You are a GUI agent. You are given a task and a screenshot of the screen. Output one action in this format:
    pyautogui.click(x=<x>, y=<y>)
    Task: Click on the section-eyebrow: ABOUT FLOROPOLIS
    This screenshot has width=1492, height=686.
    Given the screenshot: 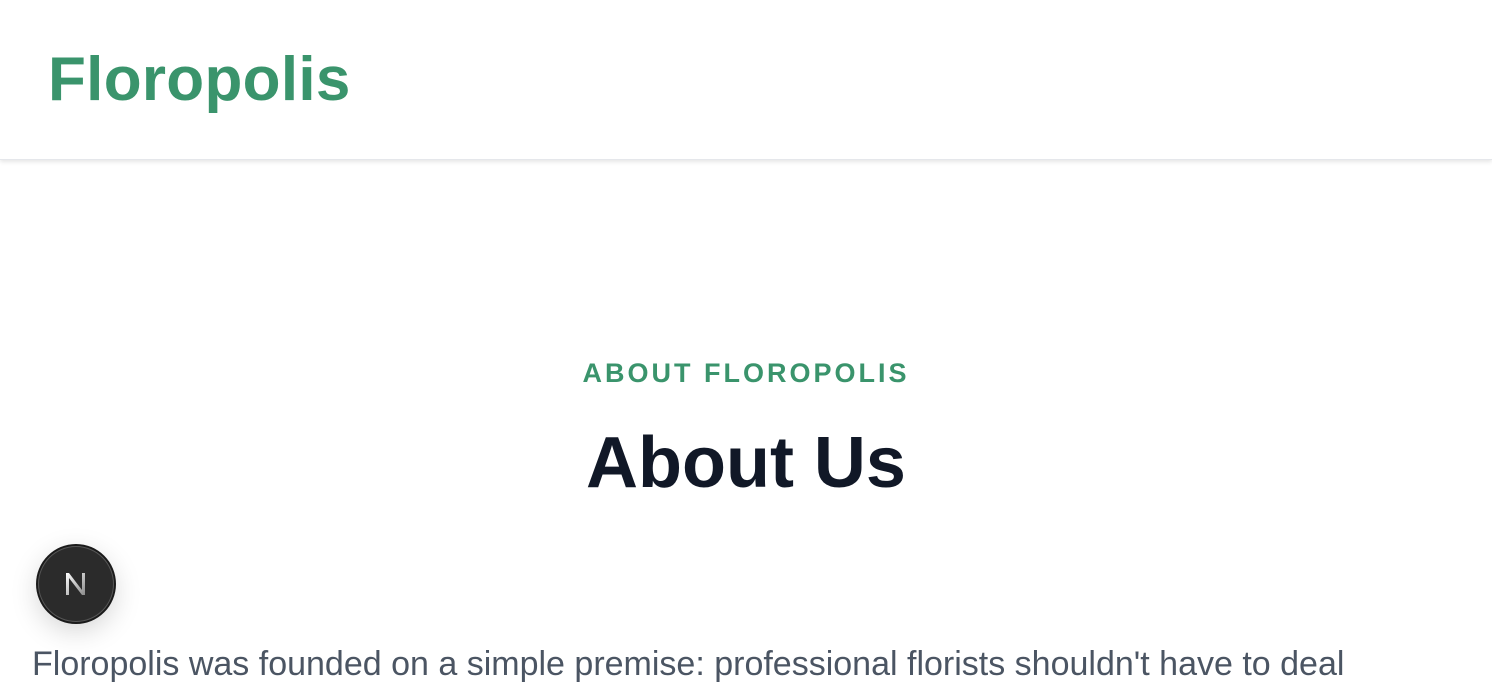 What is the action you would take?
    pyautogui.click(x=746, y=373)
    